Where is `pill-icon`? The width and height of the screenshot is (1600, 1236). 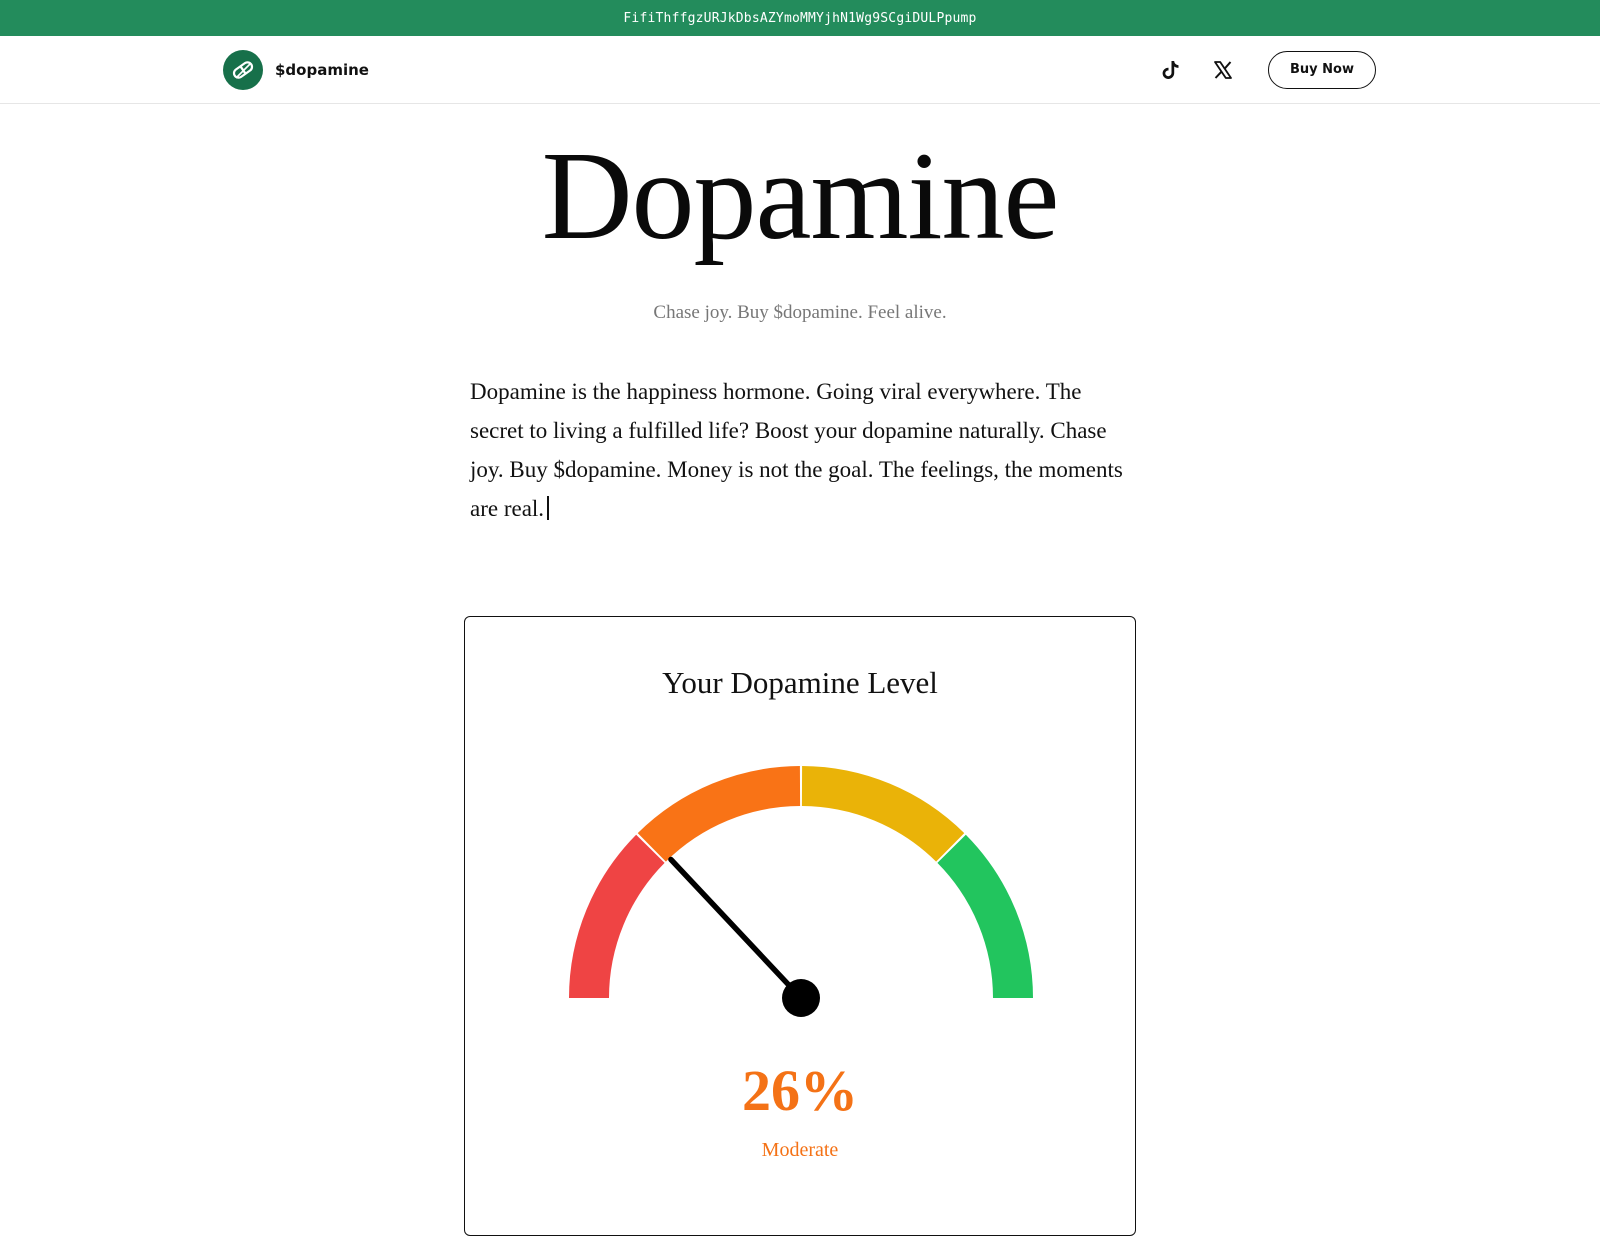 pill-icon is located at coordinates (243, 69).